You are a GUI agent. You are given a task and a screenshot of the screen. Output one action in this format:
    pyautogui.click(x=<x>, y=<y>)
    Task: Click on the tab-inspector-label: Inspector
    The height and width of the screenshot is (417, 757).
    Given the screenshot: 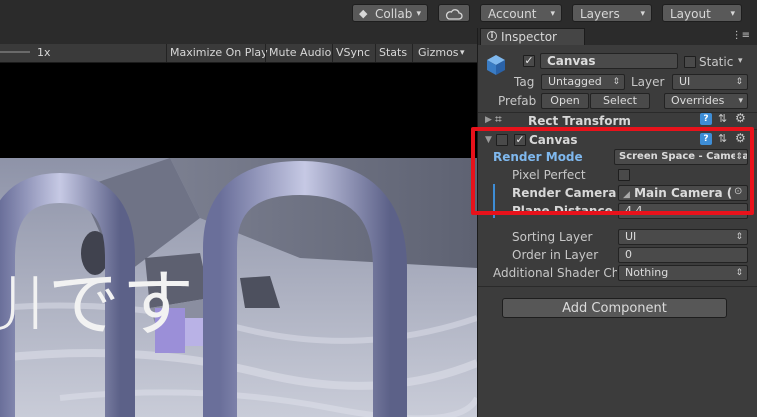 What is the action you would take?
    pyautogui.click(x=529, y=37)
    